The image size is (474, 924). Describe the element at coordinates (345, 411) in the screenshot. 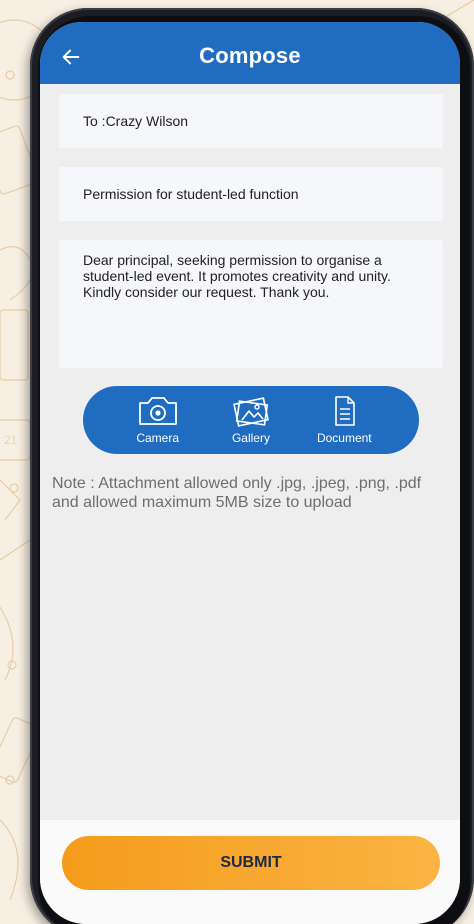

I see `document-icon` at that location.